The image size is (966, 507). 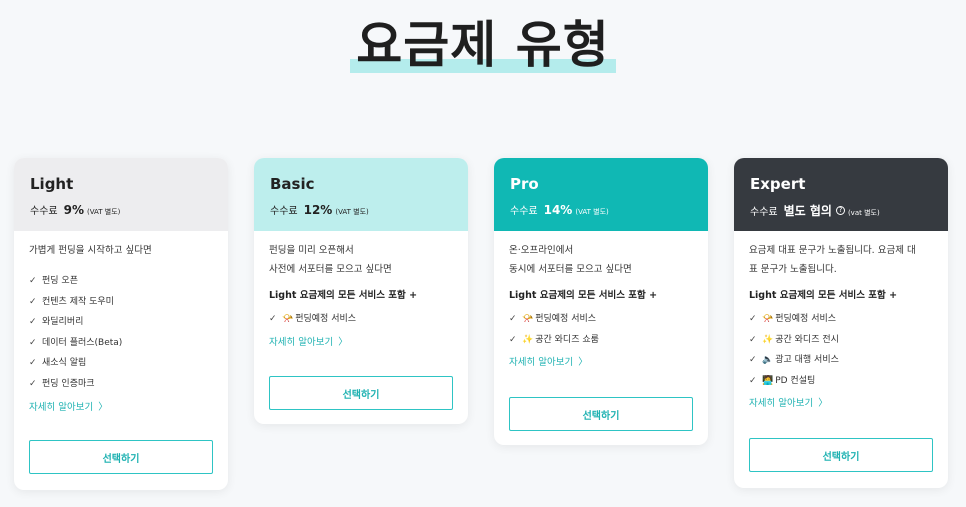 I want to click on feature-label: 광고 대행 서비스, so click(x=807, y=360).